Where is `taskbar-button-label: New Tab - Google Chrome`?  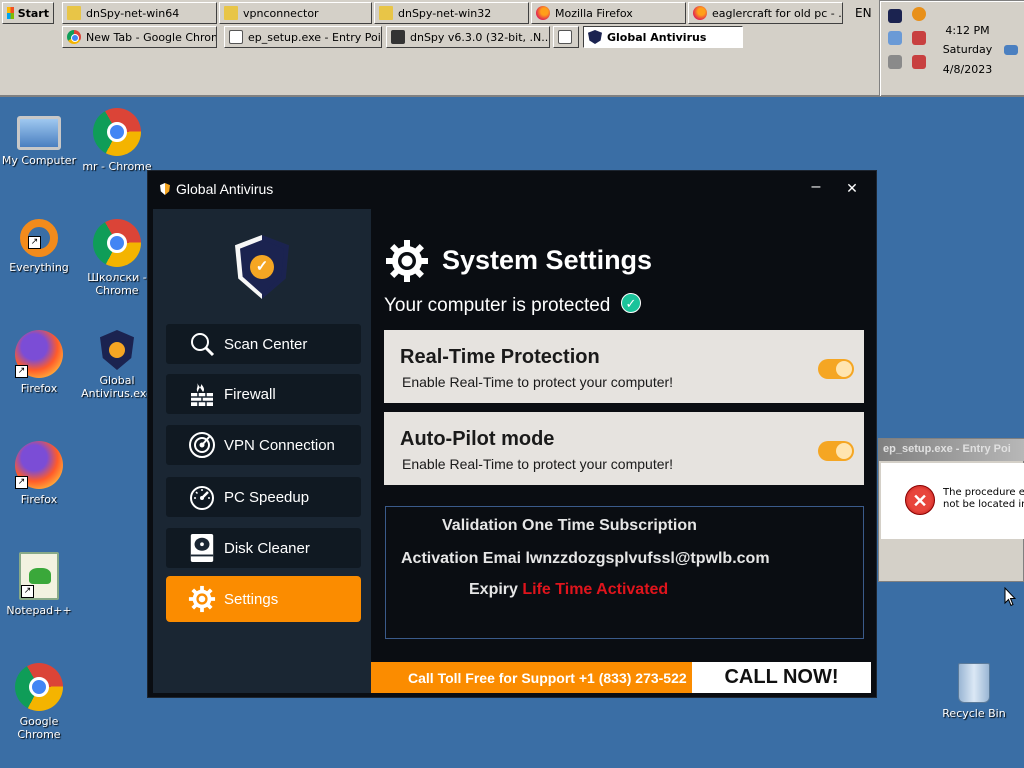 taskbar-button-label: New Tab - Google Chrome is located at coordinates (151, 37).